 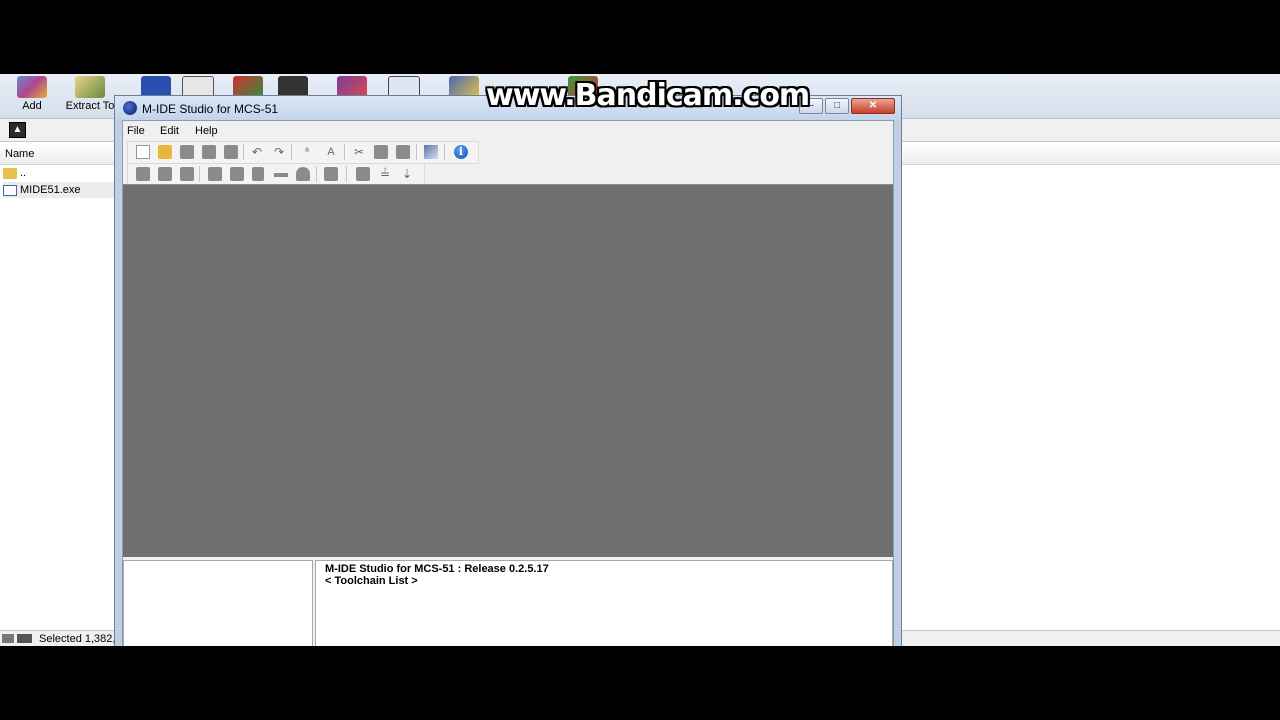 What do you see at coordinates (169, 131) in the screenshot?
I see `menu-edit: Edit` at bounding box center [169, 131].